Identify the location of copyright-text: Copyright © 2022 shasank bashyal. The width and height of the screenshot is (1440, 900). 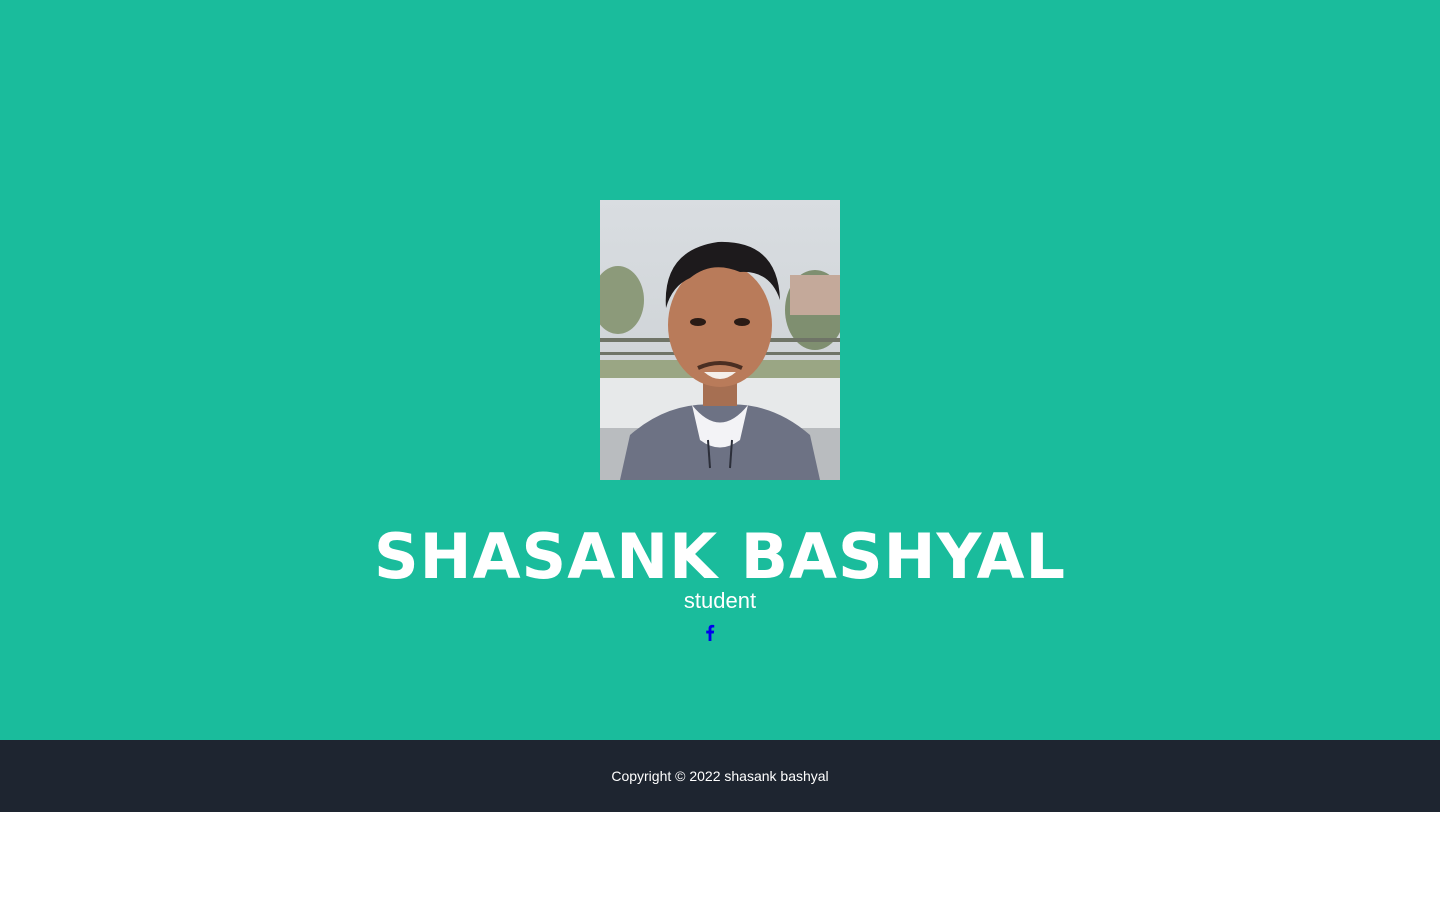
(720, 776).